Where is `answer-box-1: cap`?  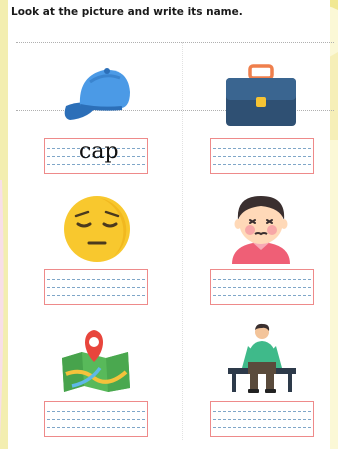 answer-box-1: cap is located at coordinates (96, 156).